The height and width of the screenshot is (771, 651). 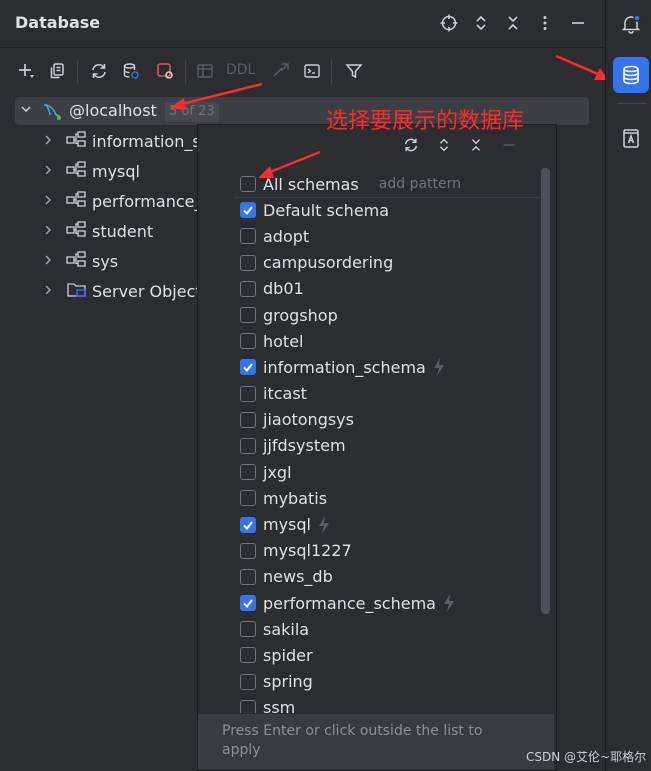 I want to click on schema-name: news_db, so click(x=298, y=577).